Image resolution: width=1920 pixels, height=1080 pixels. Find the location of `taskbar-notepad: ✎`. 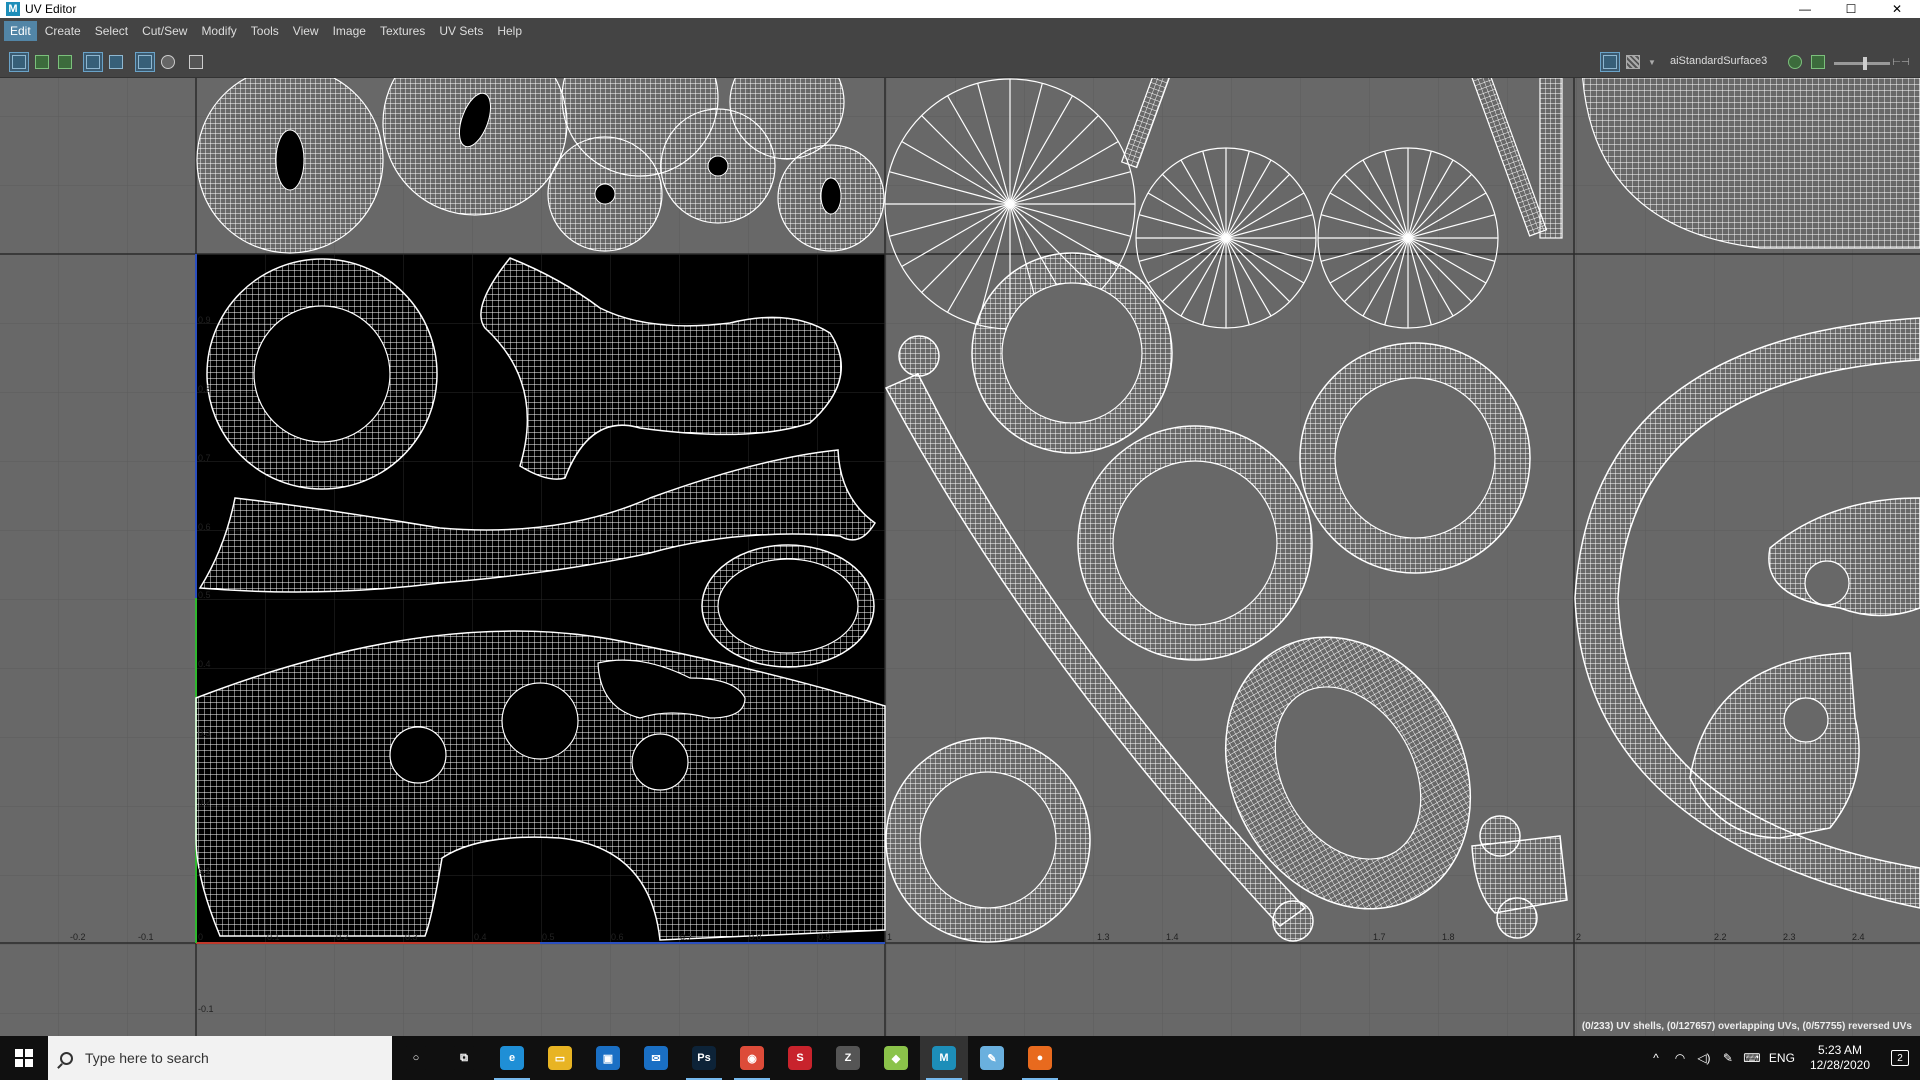

taskbar-notepad: ✎ is located at coordinates (992, 1058).